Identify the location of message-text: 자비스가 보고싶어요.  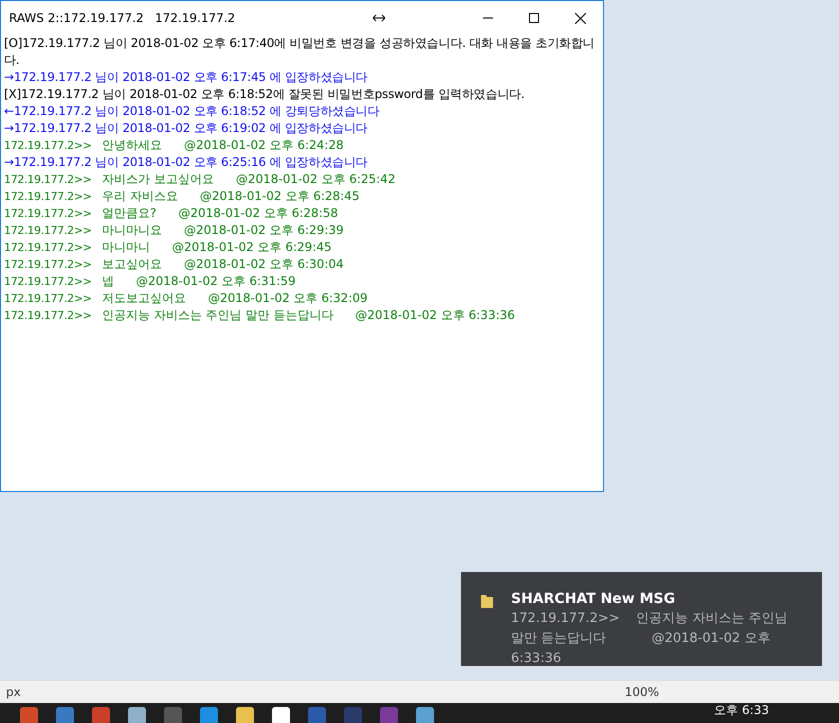
(158, 179).